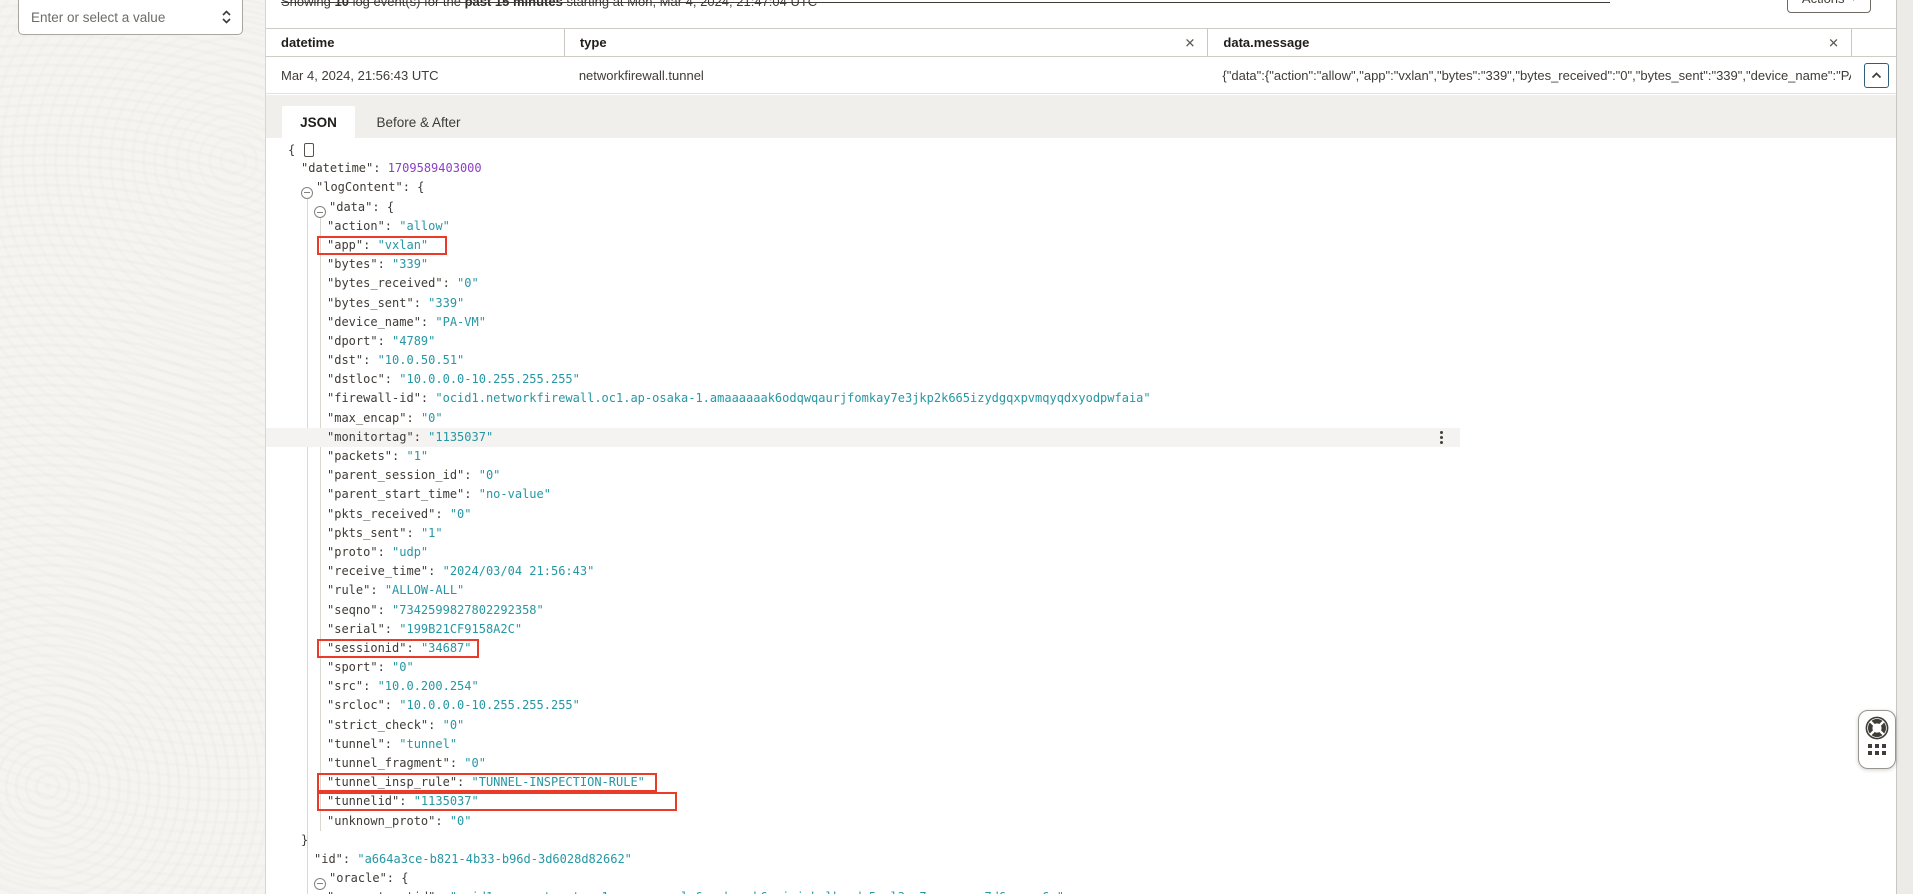 This screenshot has height=894, width=1913. I want to click on json-line-device_name: "device_name": "PA-VM", so click(406, 321).